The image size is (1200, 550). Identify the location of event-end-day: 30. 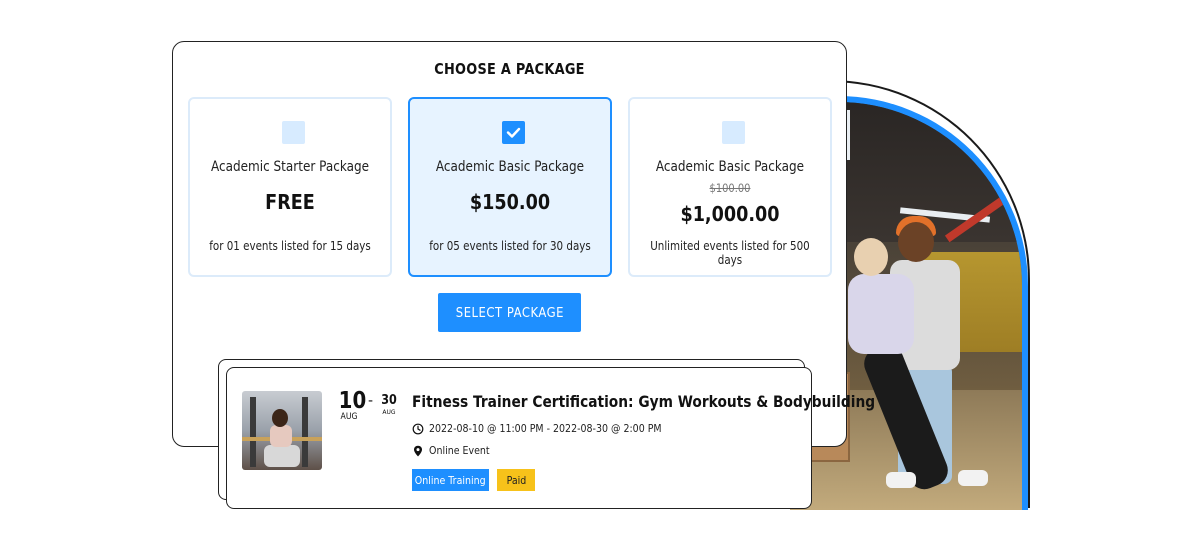
(389, 400).